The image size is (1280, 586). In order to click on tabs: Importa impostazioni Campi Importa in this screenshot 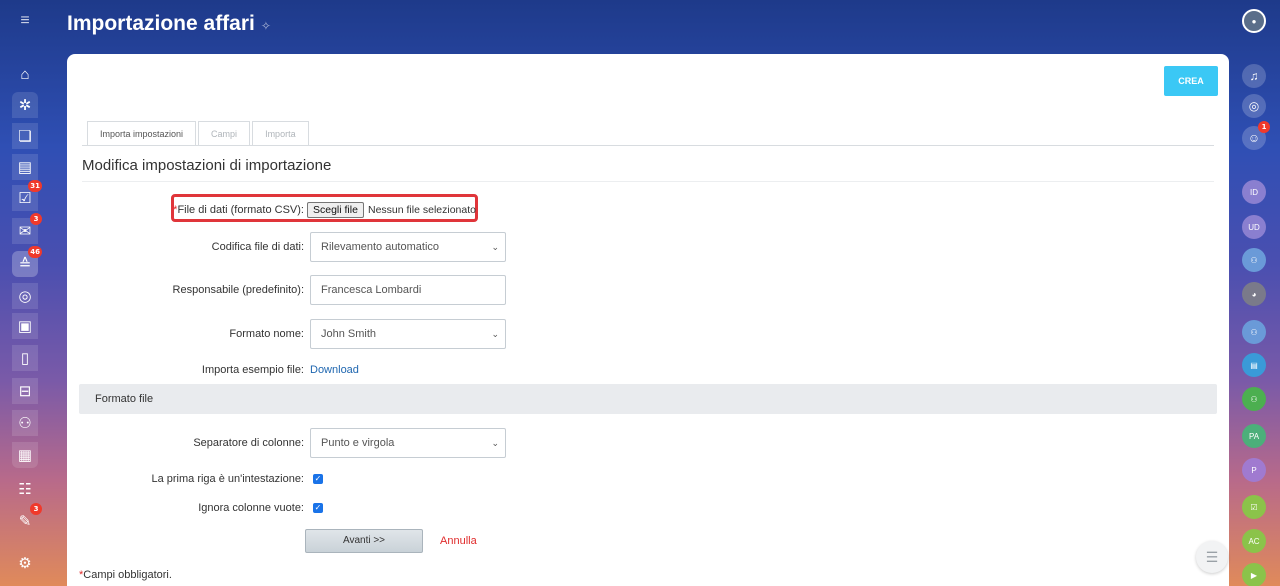, I will do `click(199, 133)`.